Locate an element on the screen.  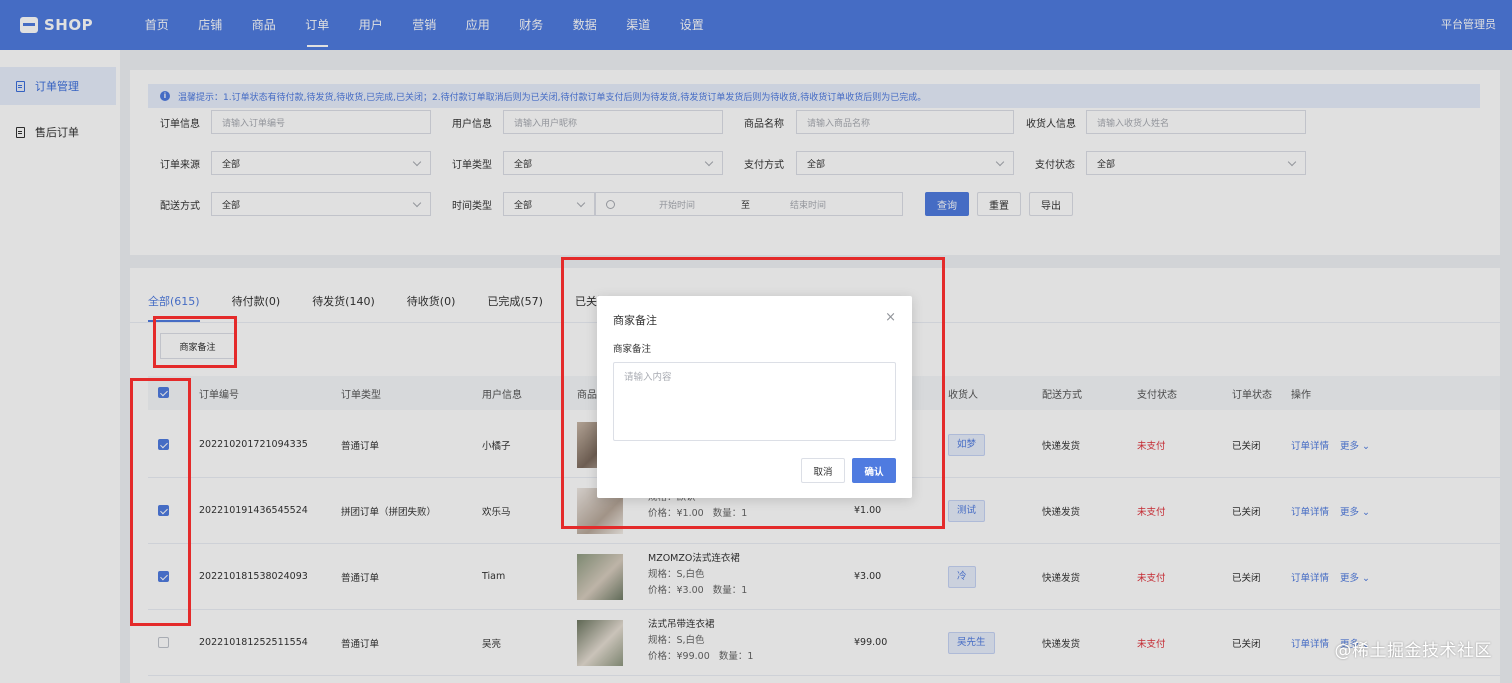
annotation-box-checkboxes is located at coordinates (160, 502).